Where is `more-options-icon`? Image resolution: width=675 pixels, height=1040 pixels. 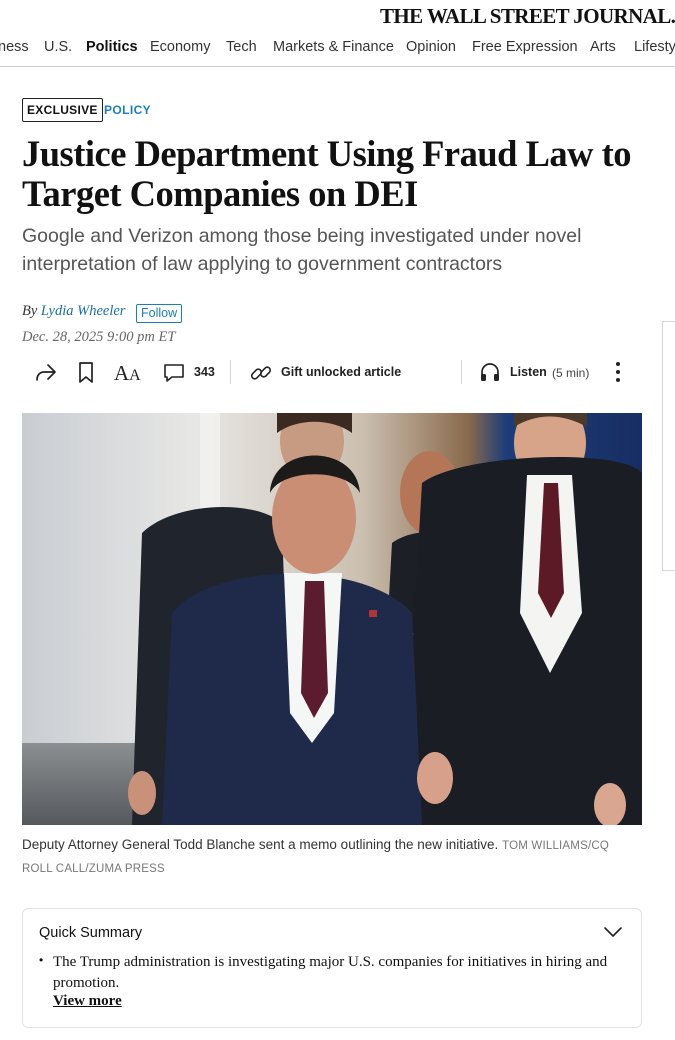 more-options-icon is located at coordinates (618, 372).